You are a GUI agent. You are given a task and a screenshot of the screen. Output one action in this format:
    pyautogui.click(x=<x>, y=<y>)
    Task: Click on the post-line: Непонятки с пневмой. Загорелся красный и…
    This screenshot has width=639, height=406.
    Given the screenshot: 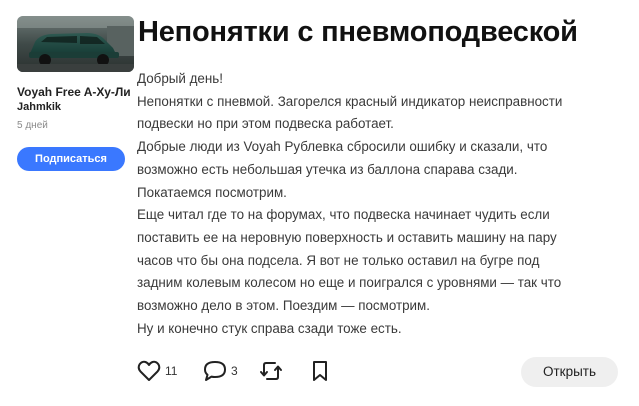 What is the action you would take?
    pyautogui.click(x=350, y=101)
    